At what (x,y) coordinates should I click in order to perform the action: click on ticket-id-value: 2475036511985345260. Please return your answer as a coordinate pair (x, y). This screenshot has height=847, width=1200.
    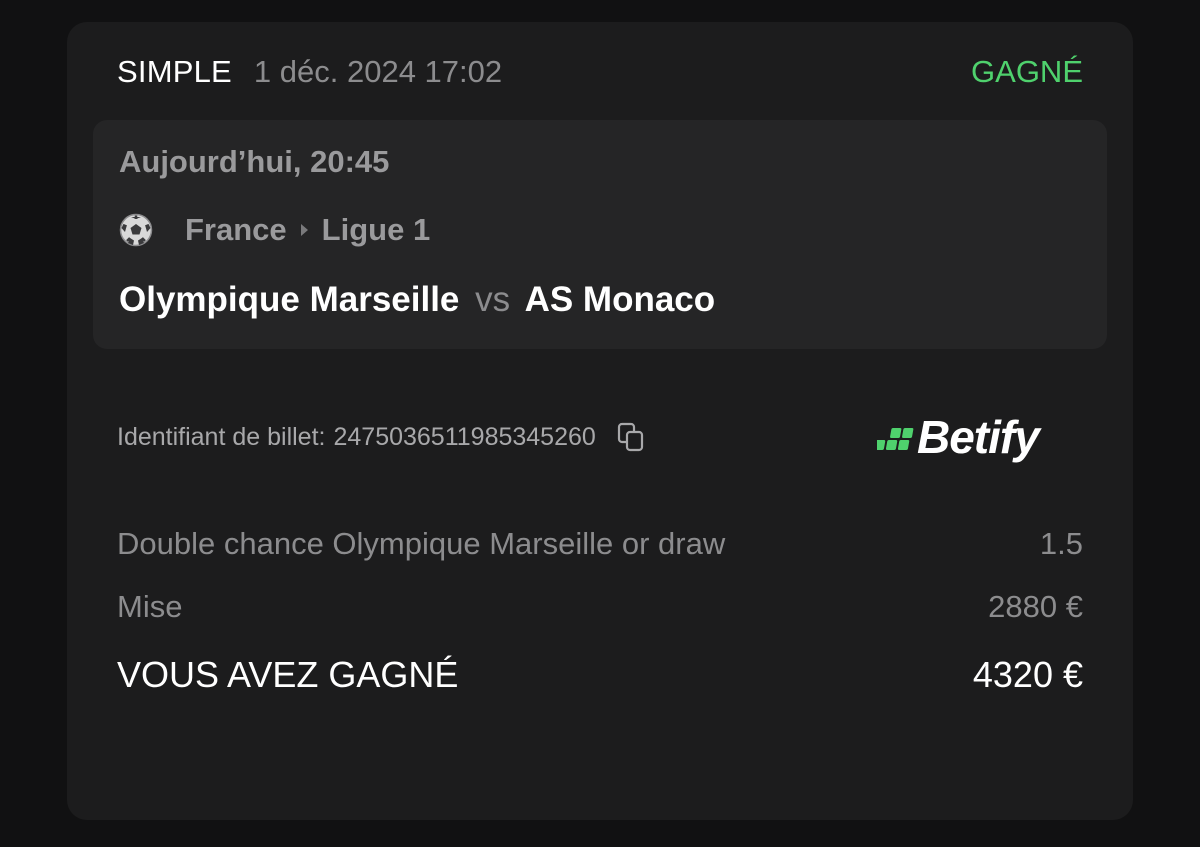
    Looking at the image, I should click on (464, 436).